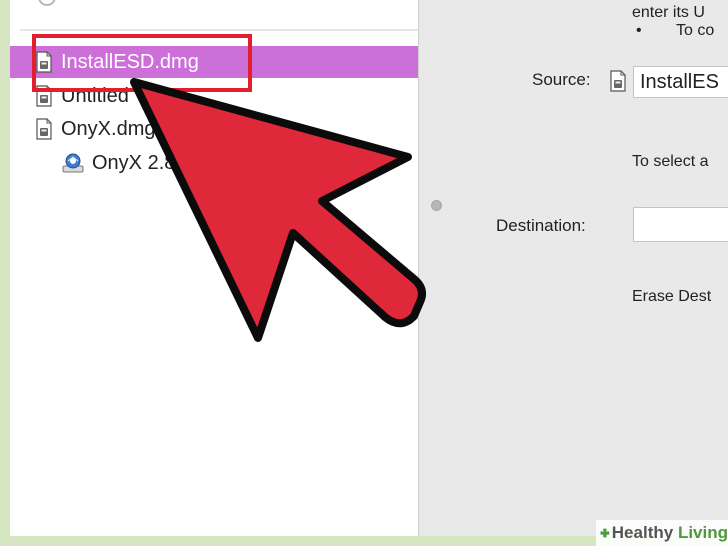 The height and width of the screenshot is (546, 728). I want to click on source-field: InstallES, so click(680, 82).